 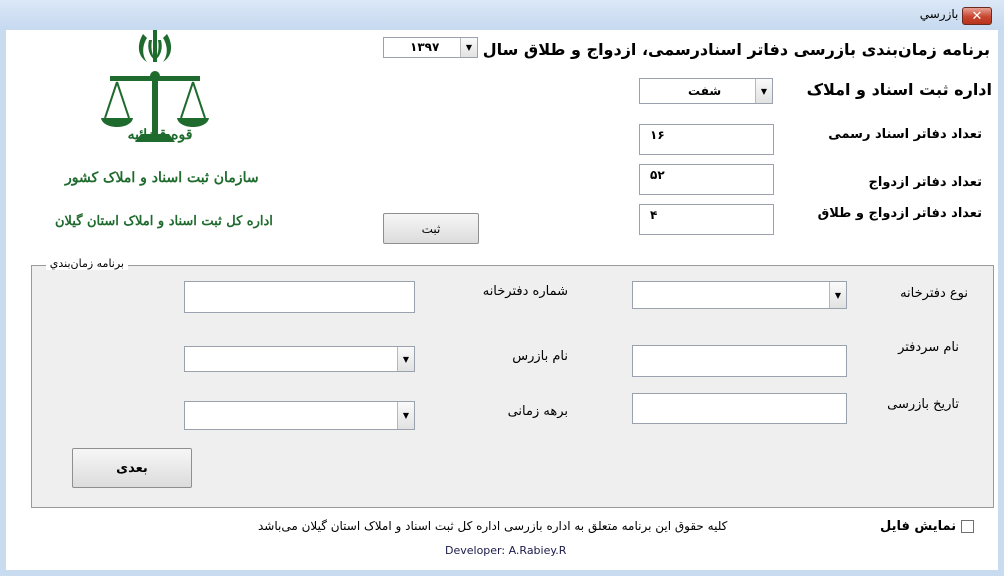 What do you see at coordinates (706, 219) in the screenshot?
I see `marriage-divorce-office-count-field: ۴` at bounding box center [706, 219].